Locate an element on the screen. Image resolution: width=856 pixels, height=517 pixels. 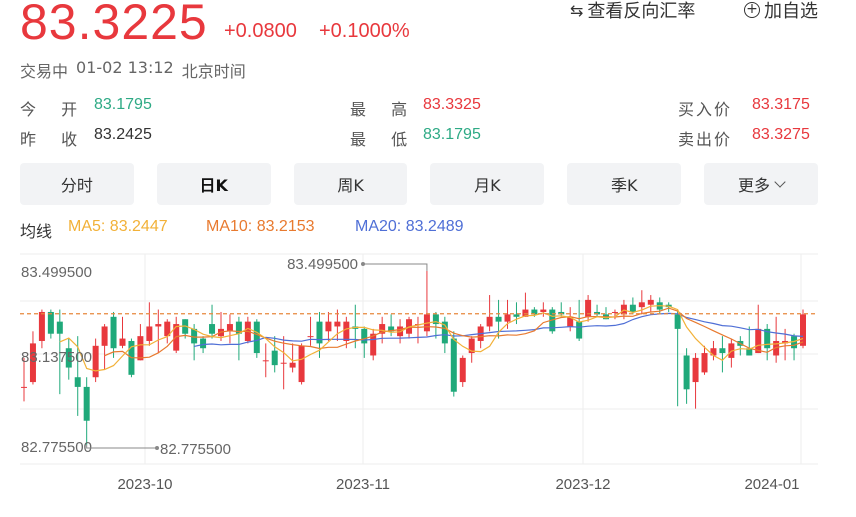
min-annotation: 82.775500 is located at coordinates (195, 449).